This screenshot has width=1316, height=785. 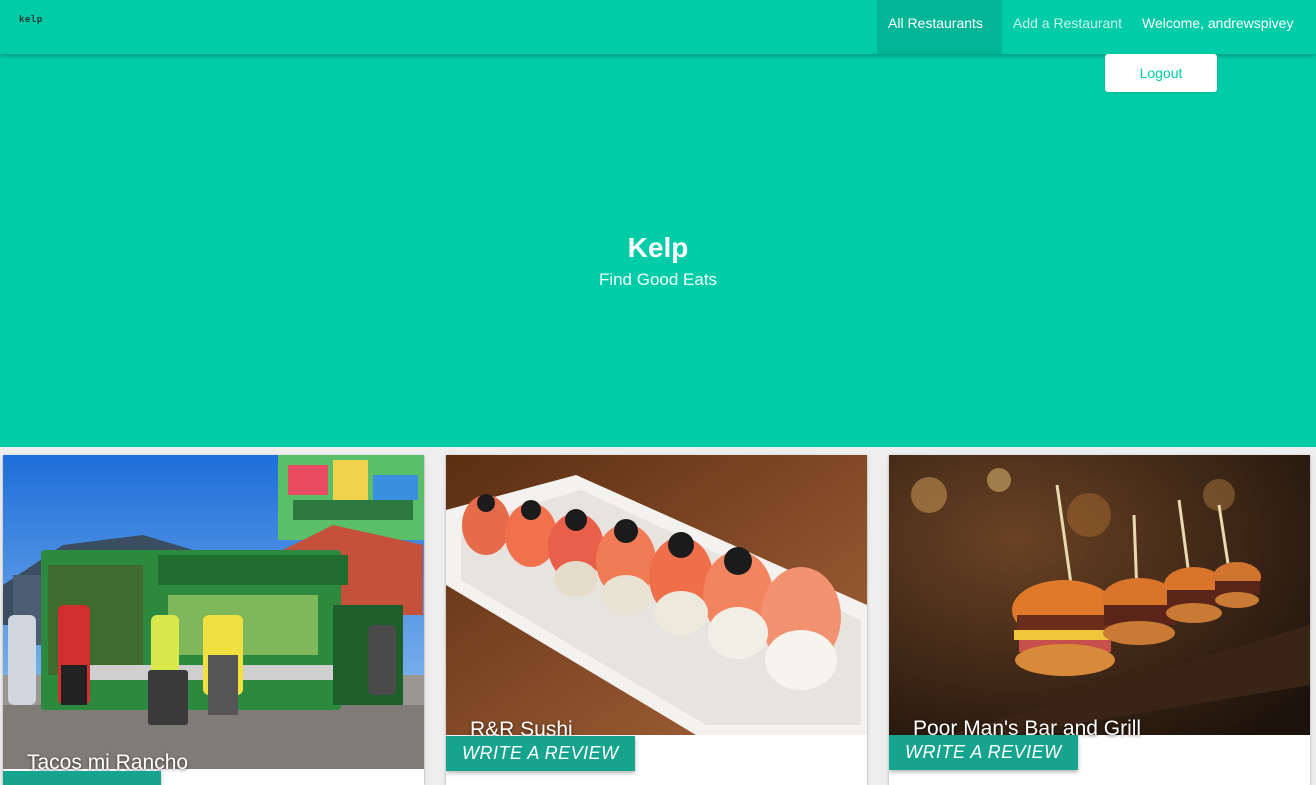 I want to click on nav-add-restaurant: Add a Restaurant, so click(x=1067, y=27).